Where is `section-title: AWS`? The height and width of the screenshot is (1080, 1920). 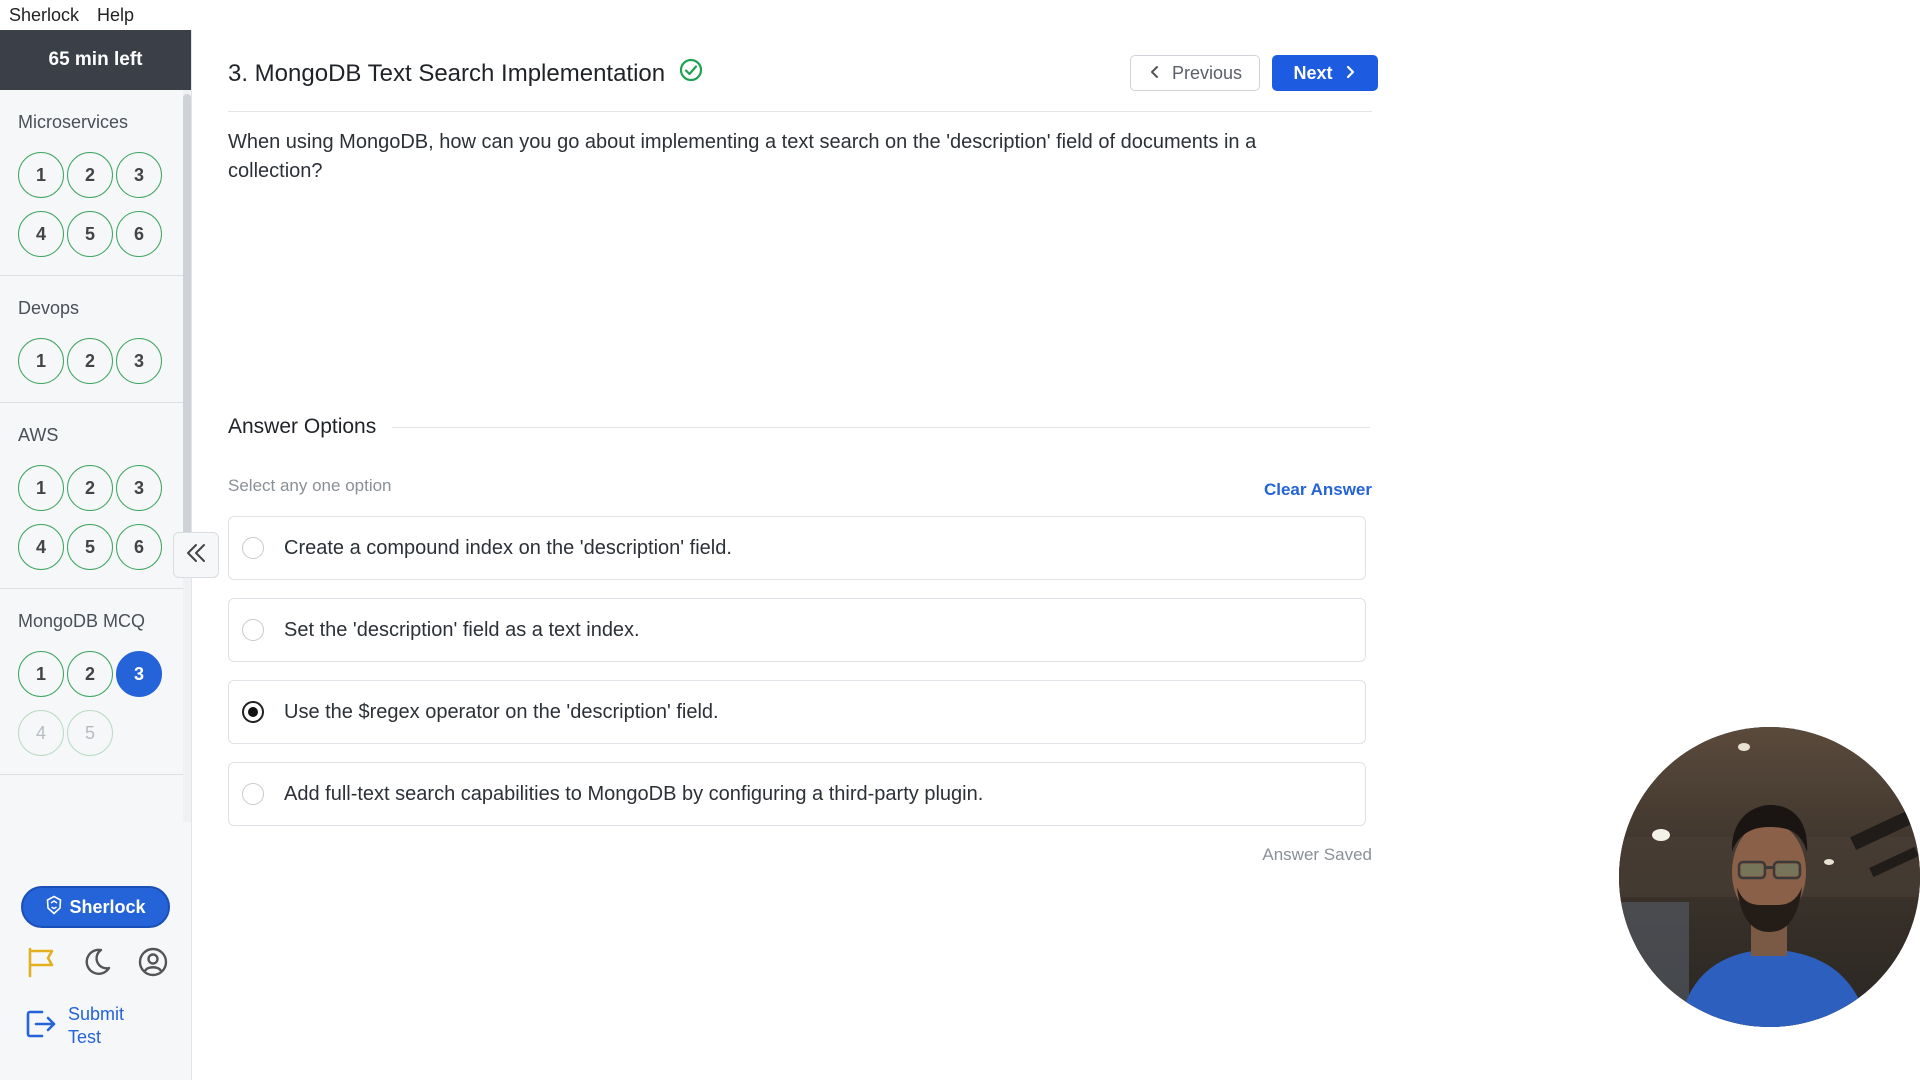 section-title: AWS is located at coordinates (38, 435).